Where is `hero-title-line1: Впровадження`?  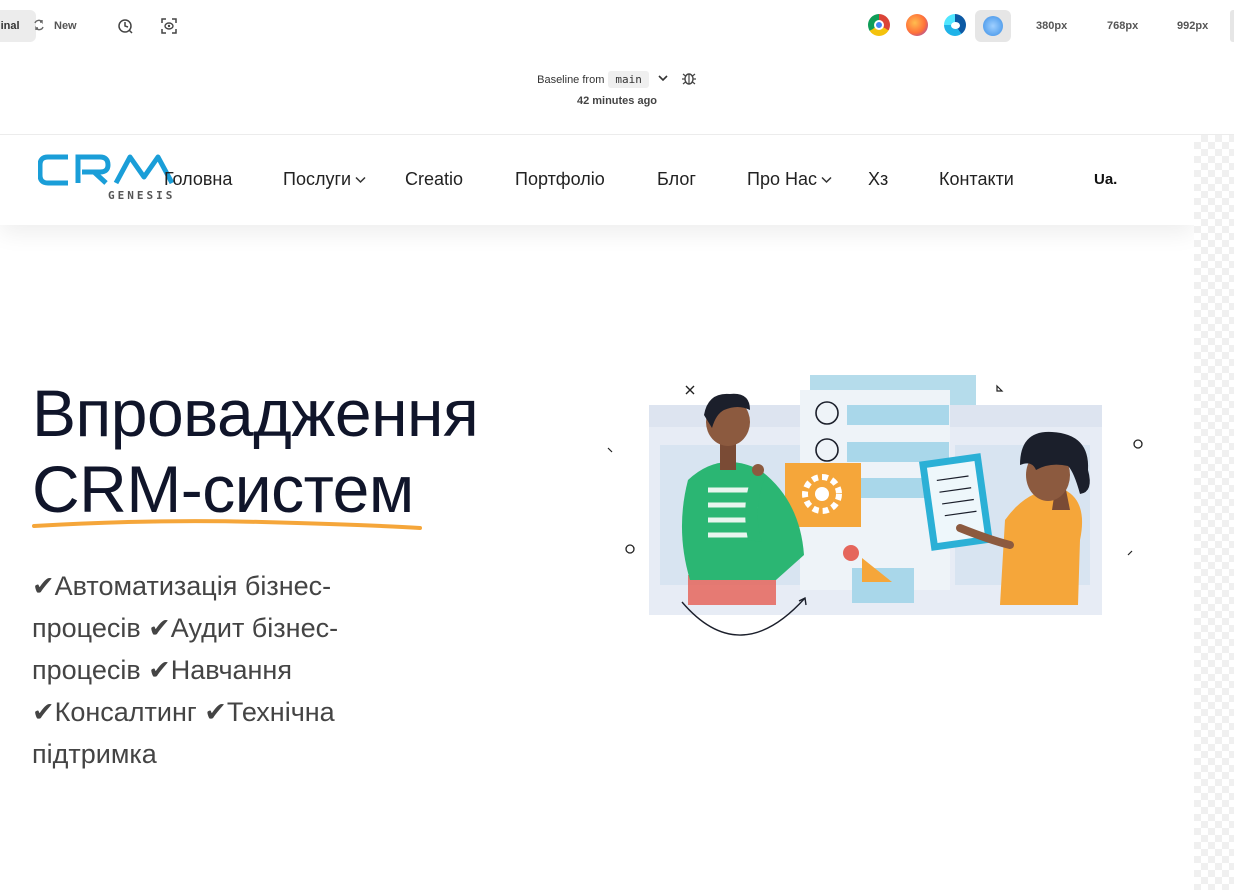
hero-title-line1: Впровадження is located at coordinates (255, 413).